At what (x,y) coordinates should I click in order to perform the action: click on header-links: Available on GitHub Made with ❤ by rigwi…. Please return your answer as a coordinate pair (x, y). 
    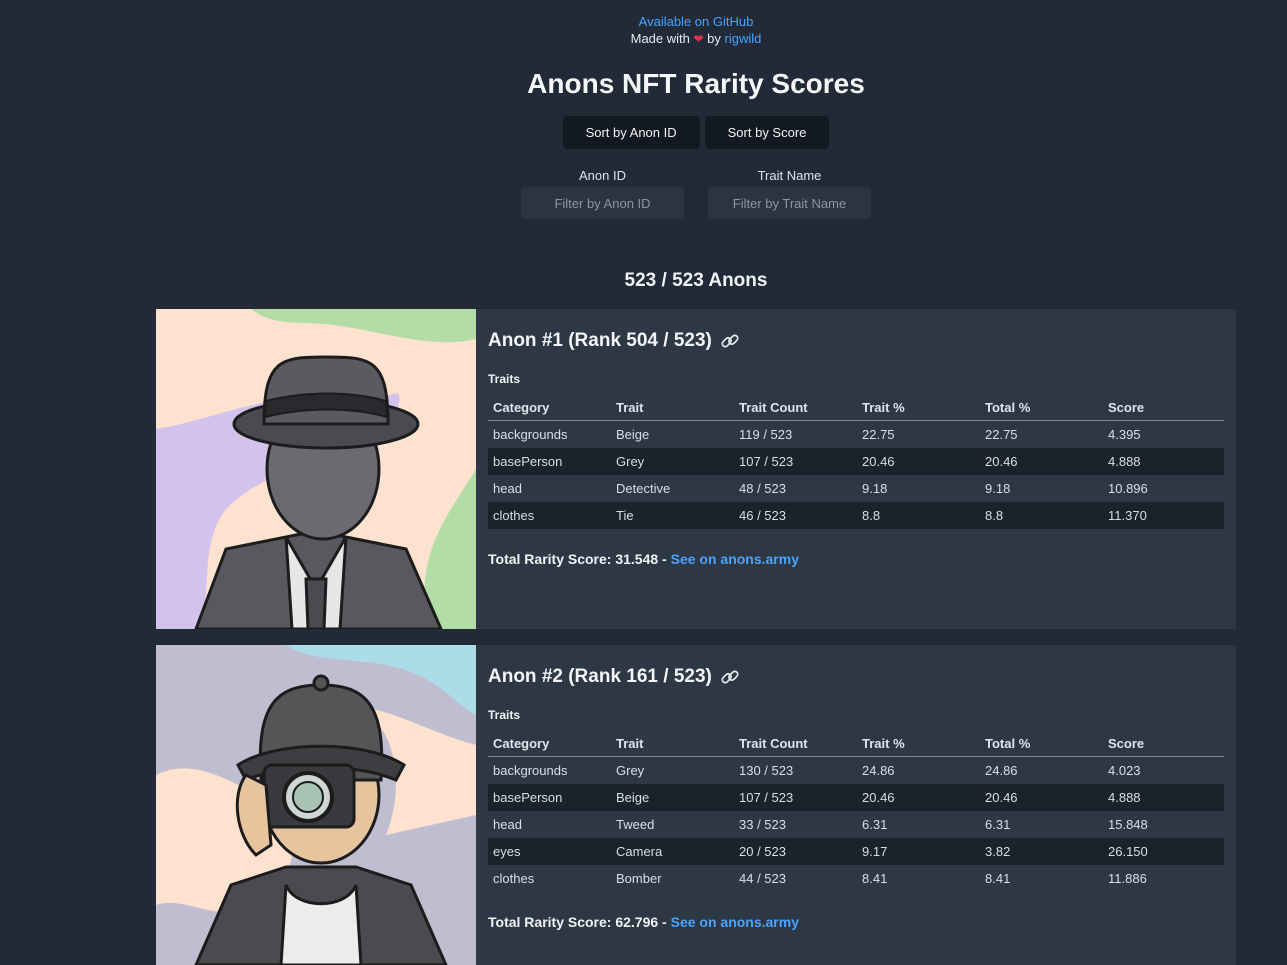
    Looking at the image, I should click on (643, 30).